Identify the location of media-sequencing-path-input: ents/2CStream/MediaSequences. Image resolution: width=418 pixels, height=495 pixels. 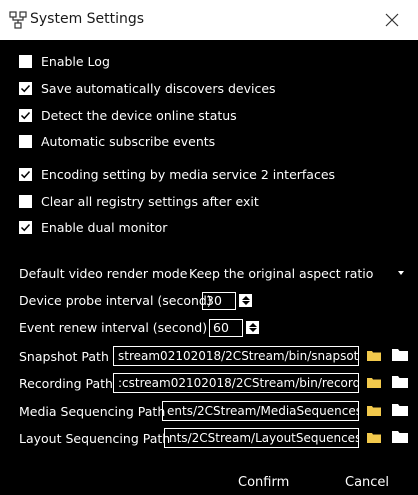
(260, 411).